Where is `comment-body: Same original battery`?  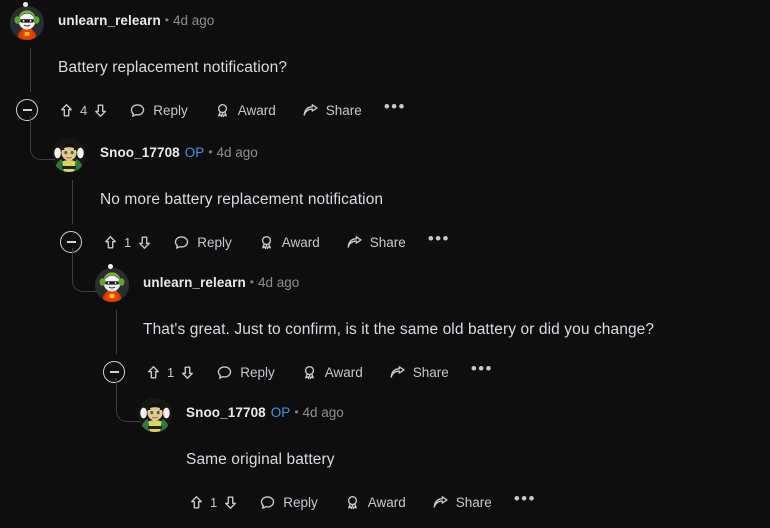
comment-body: Same original battery is located at coordinates (260, 459).